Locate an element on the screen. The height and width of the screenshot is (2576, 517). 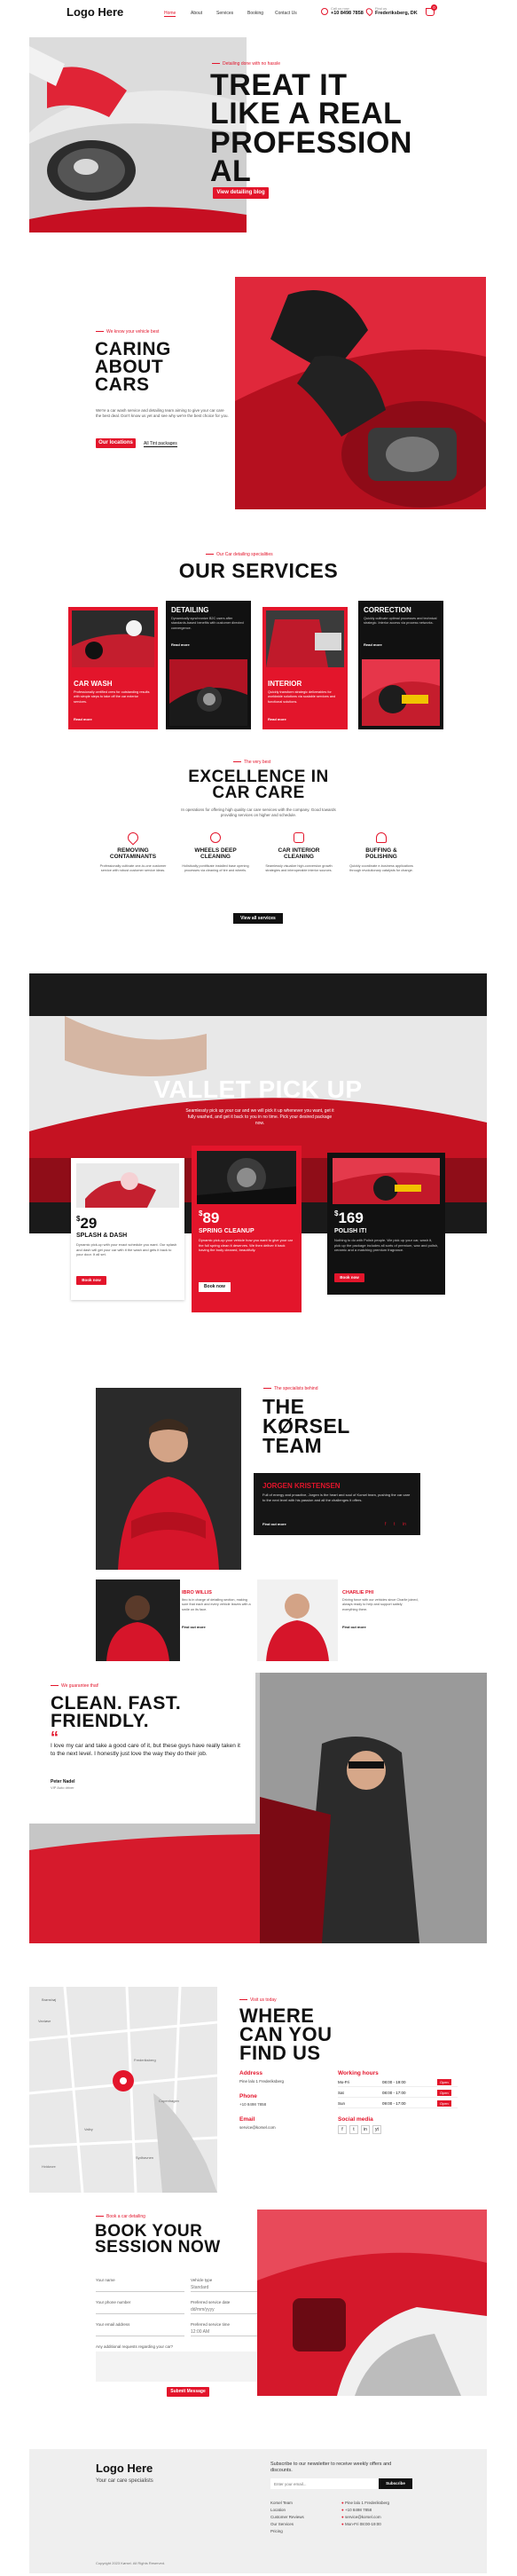
interior-read-more: Read more is located at coordinates (277, 719).